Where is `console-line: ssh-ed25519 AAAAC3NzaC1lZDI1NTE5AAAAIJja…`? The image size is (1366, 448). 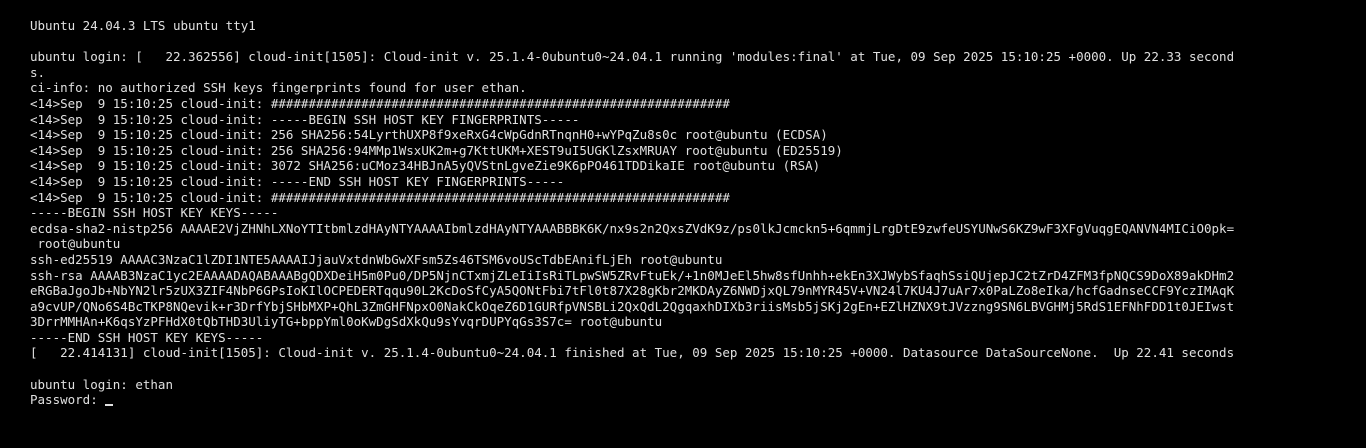 console-line: ssh-ed25519 AAAAC3NzaC1lZDI1NTE5AAAAIJja… is located at coordinates (376, 259).